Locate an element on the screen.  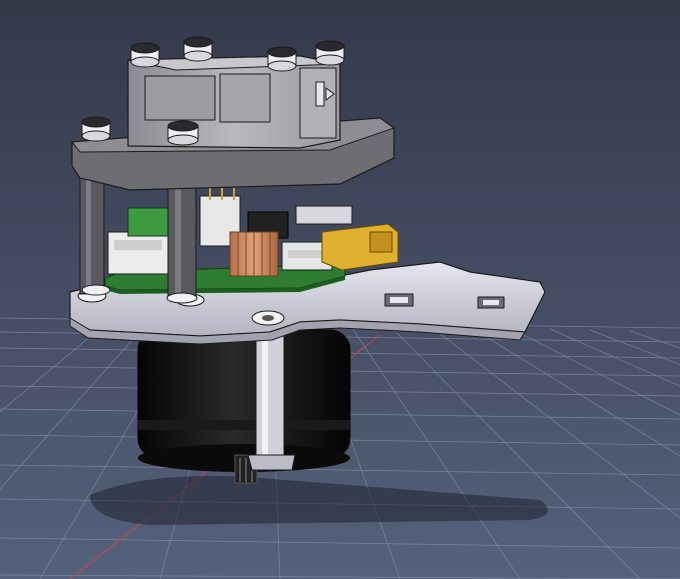
heatsink is located at coordinates (254, 254).